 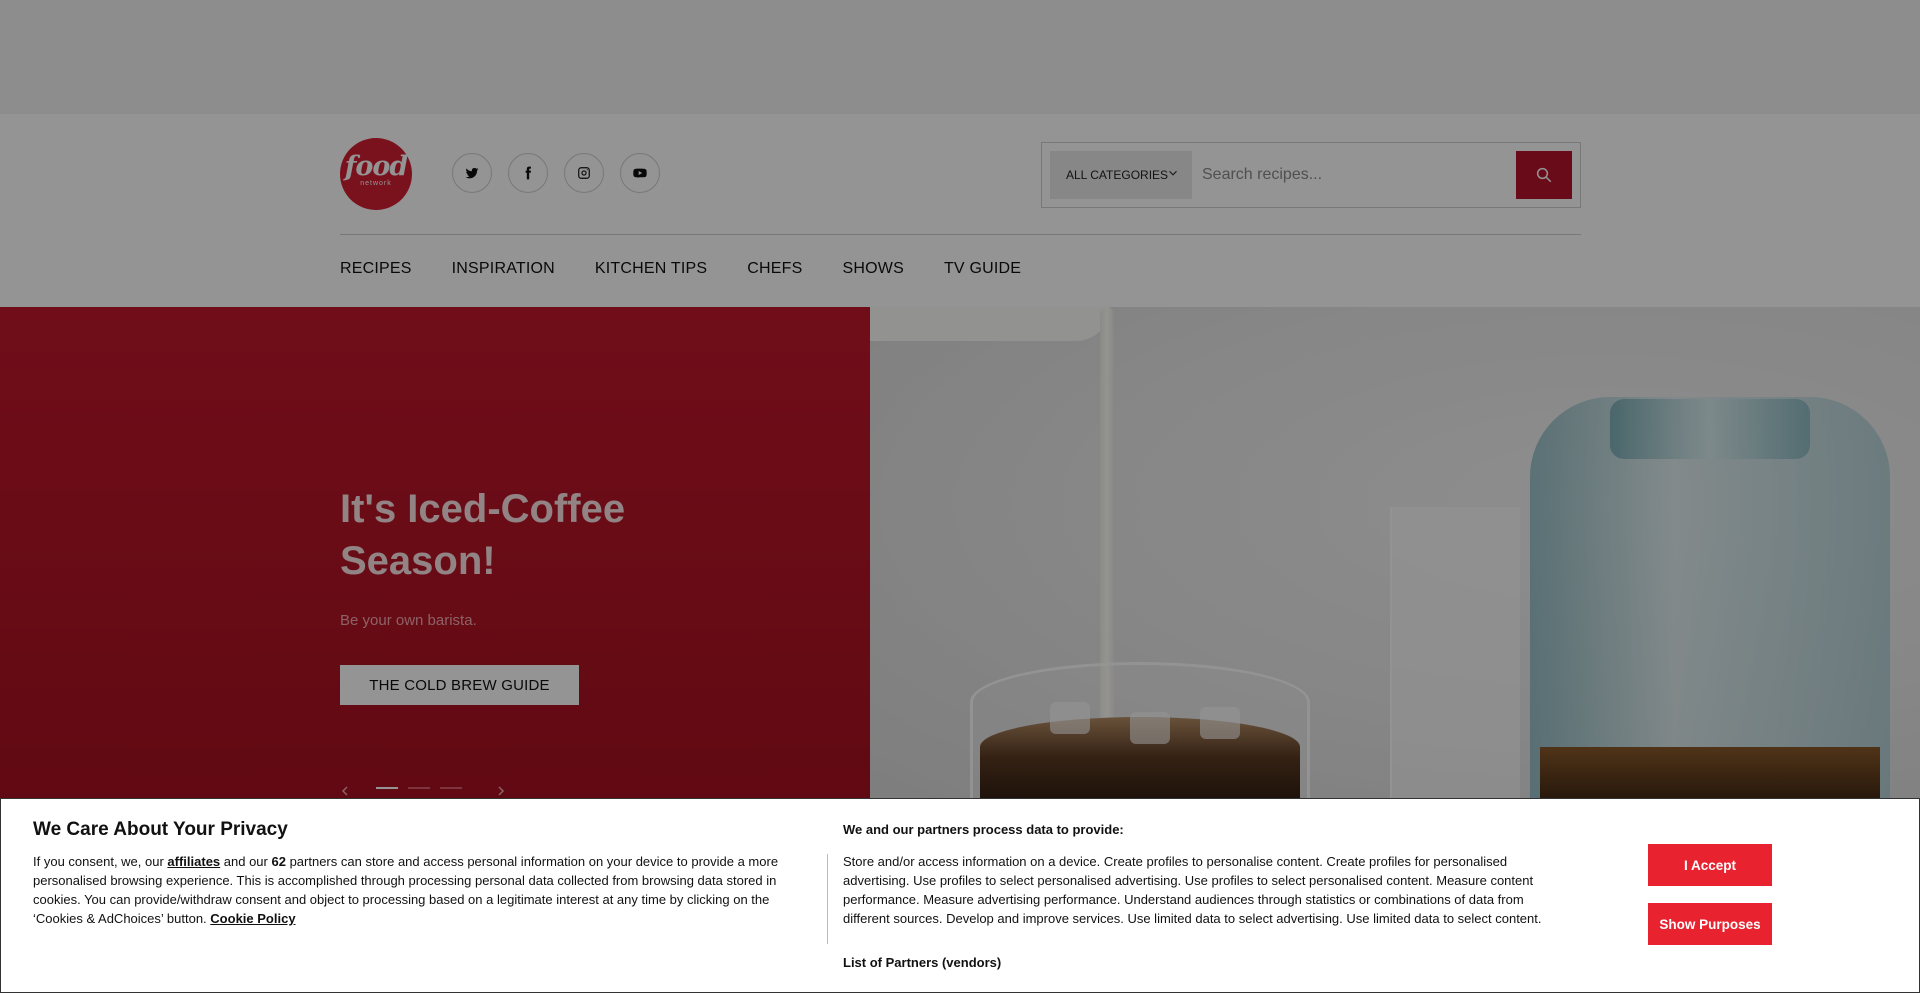 What do you see at coordinates (278, 861) in the screenshot?
I see `partner-count: 62` at bounding box center [278, 861].